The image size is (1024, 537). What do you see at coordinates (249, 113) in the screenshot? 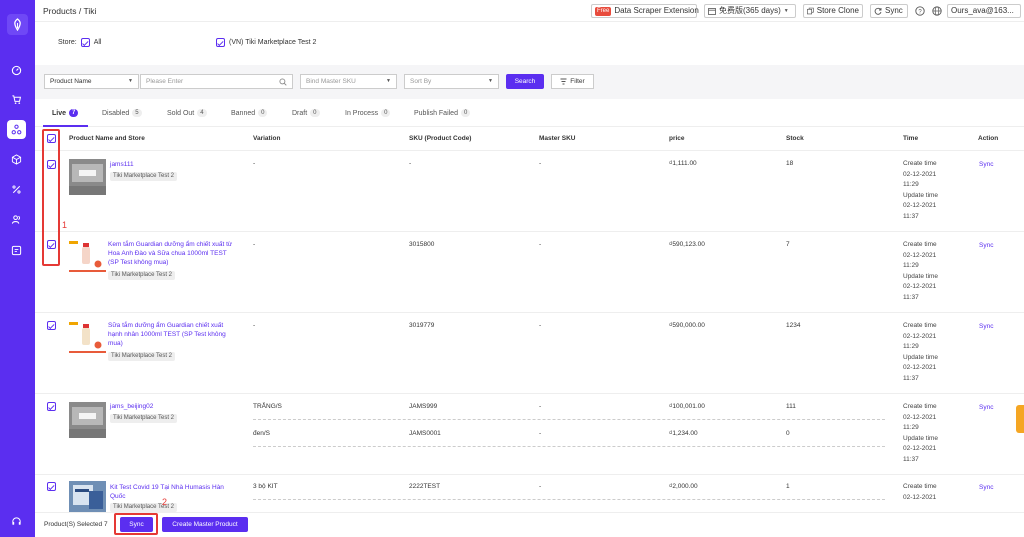
I see `tab-banned: Banned 0` at bounding box center [249, 113].